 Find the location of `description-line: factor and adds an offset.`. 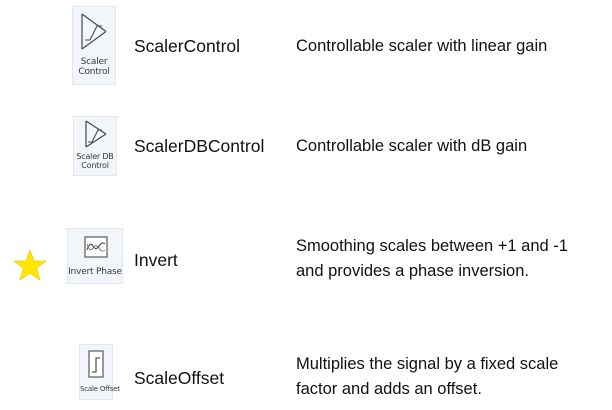

description-line: factor and adds an offset. is located at coordinates (389, 389).